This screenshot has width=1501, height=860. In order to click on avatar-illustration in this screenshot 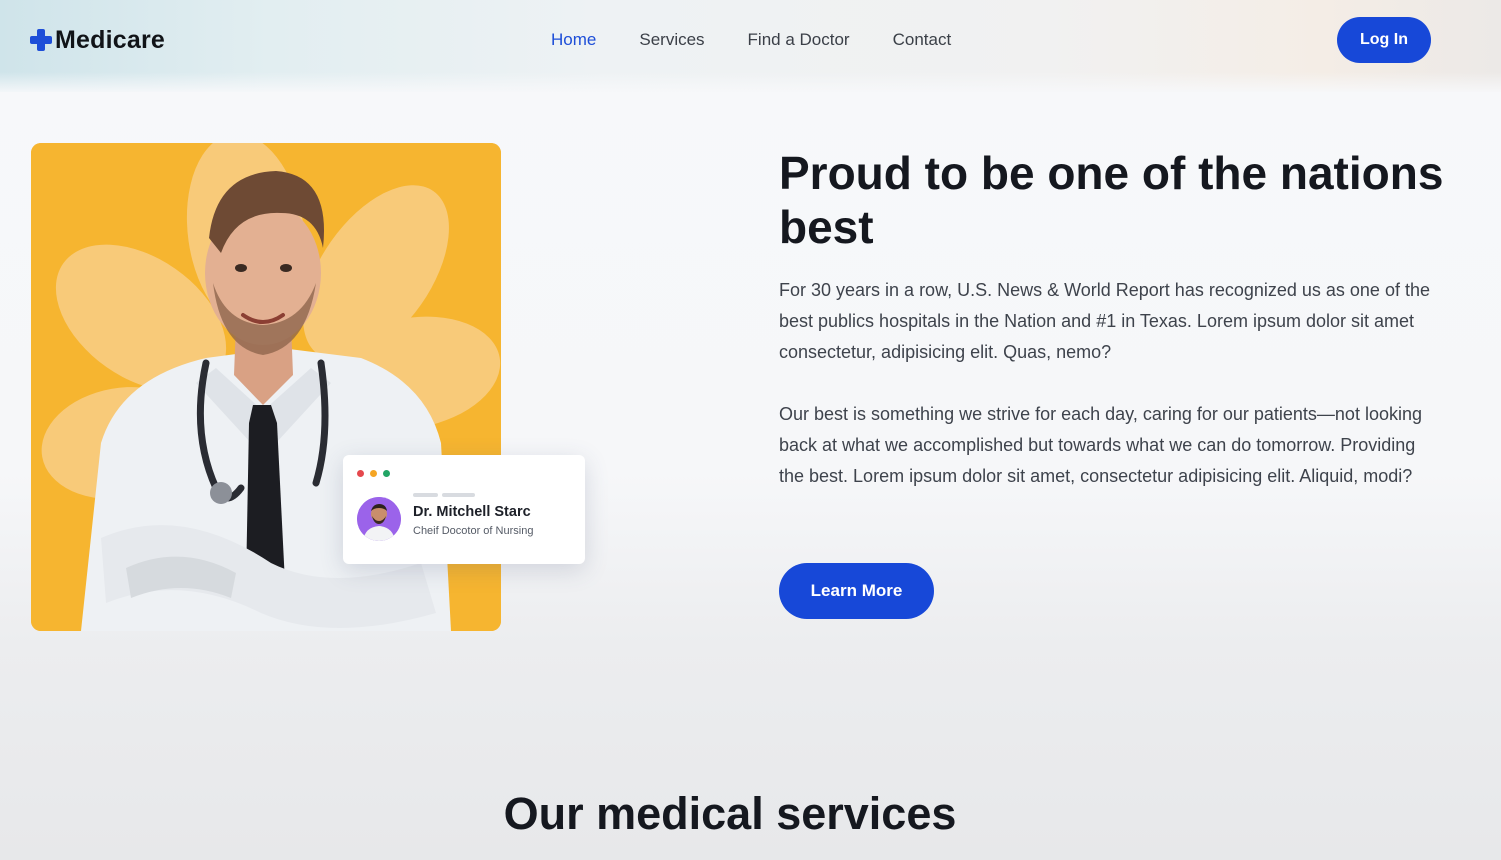, I will do `click(379, 519)`.